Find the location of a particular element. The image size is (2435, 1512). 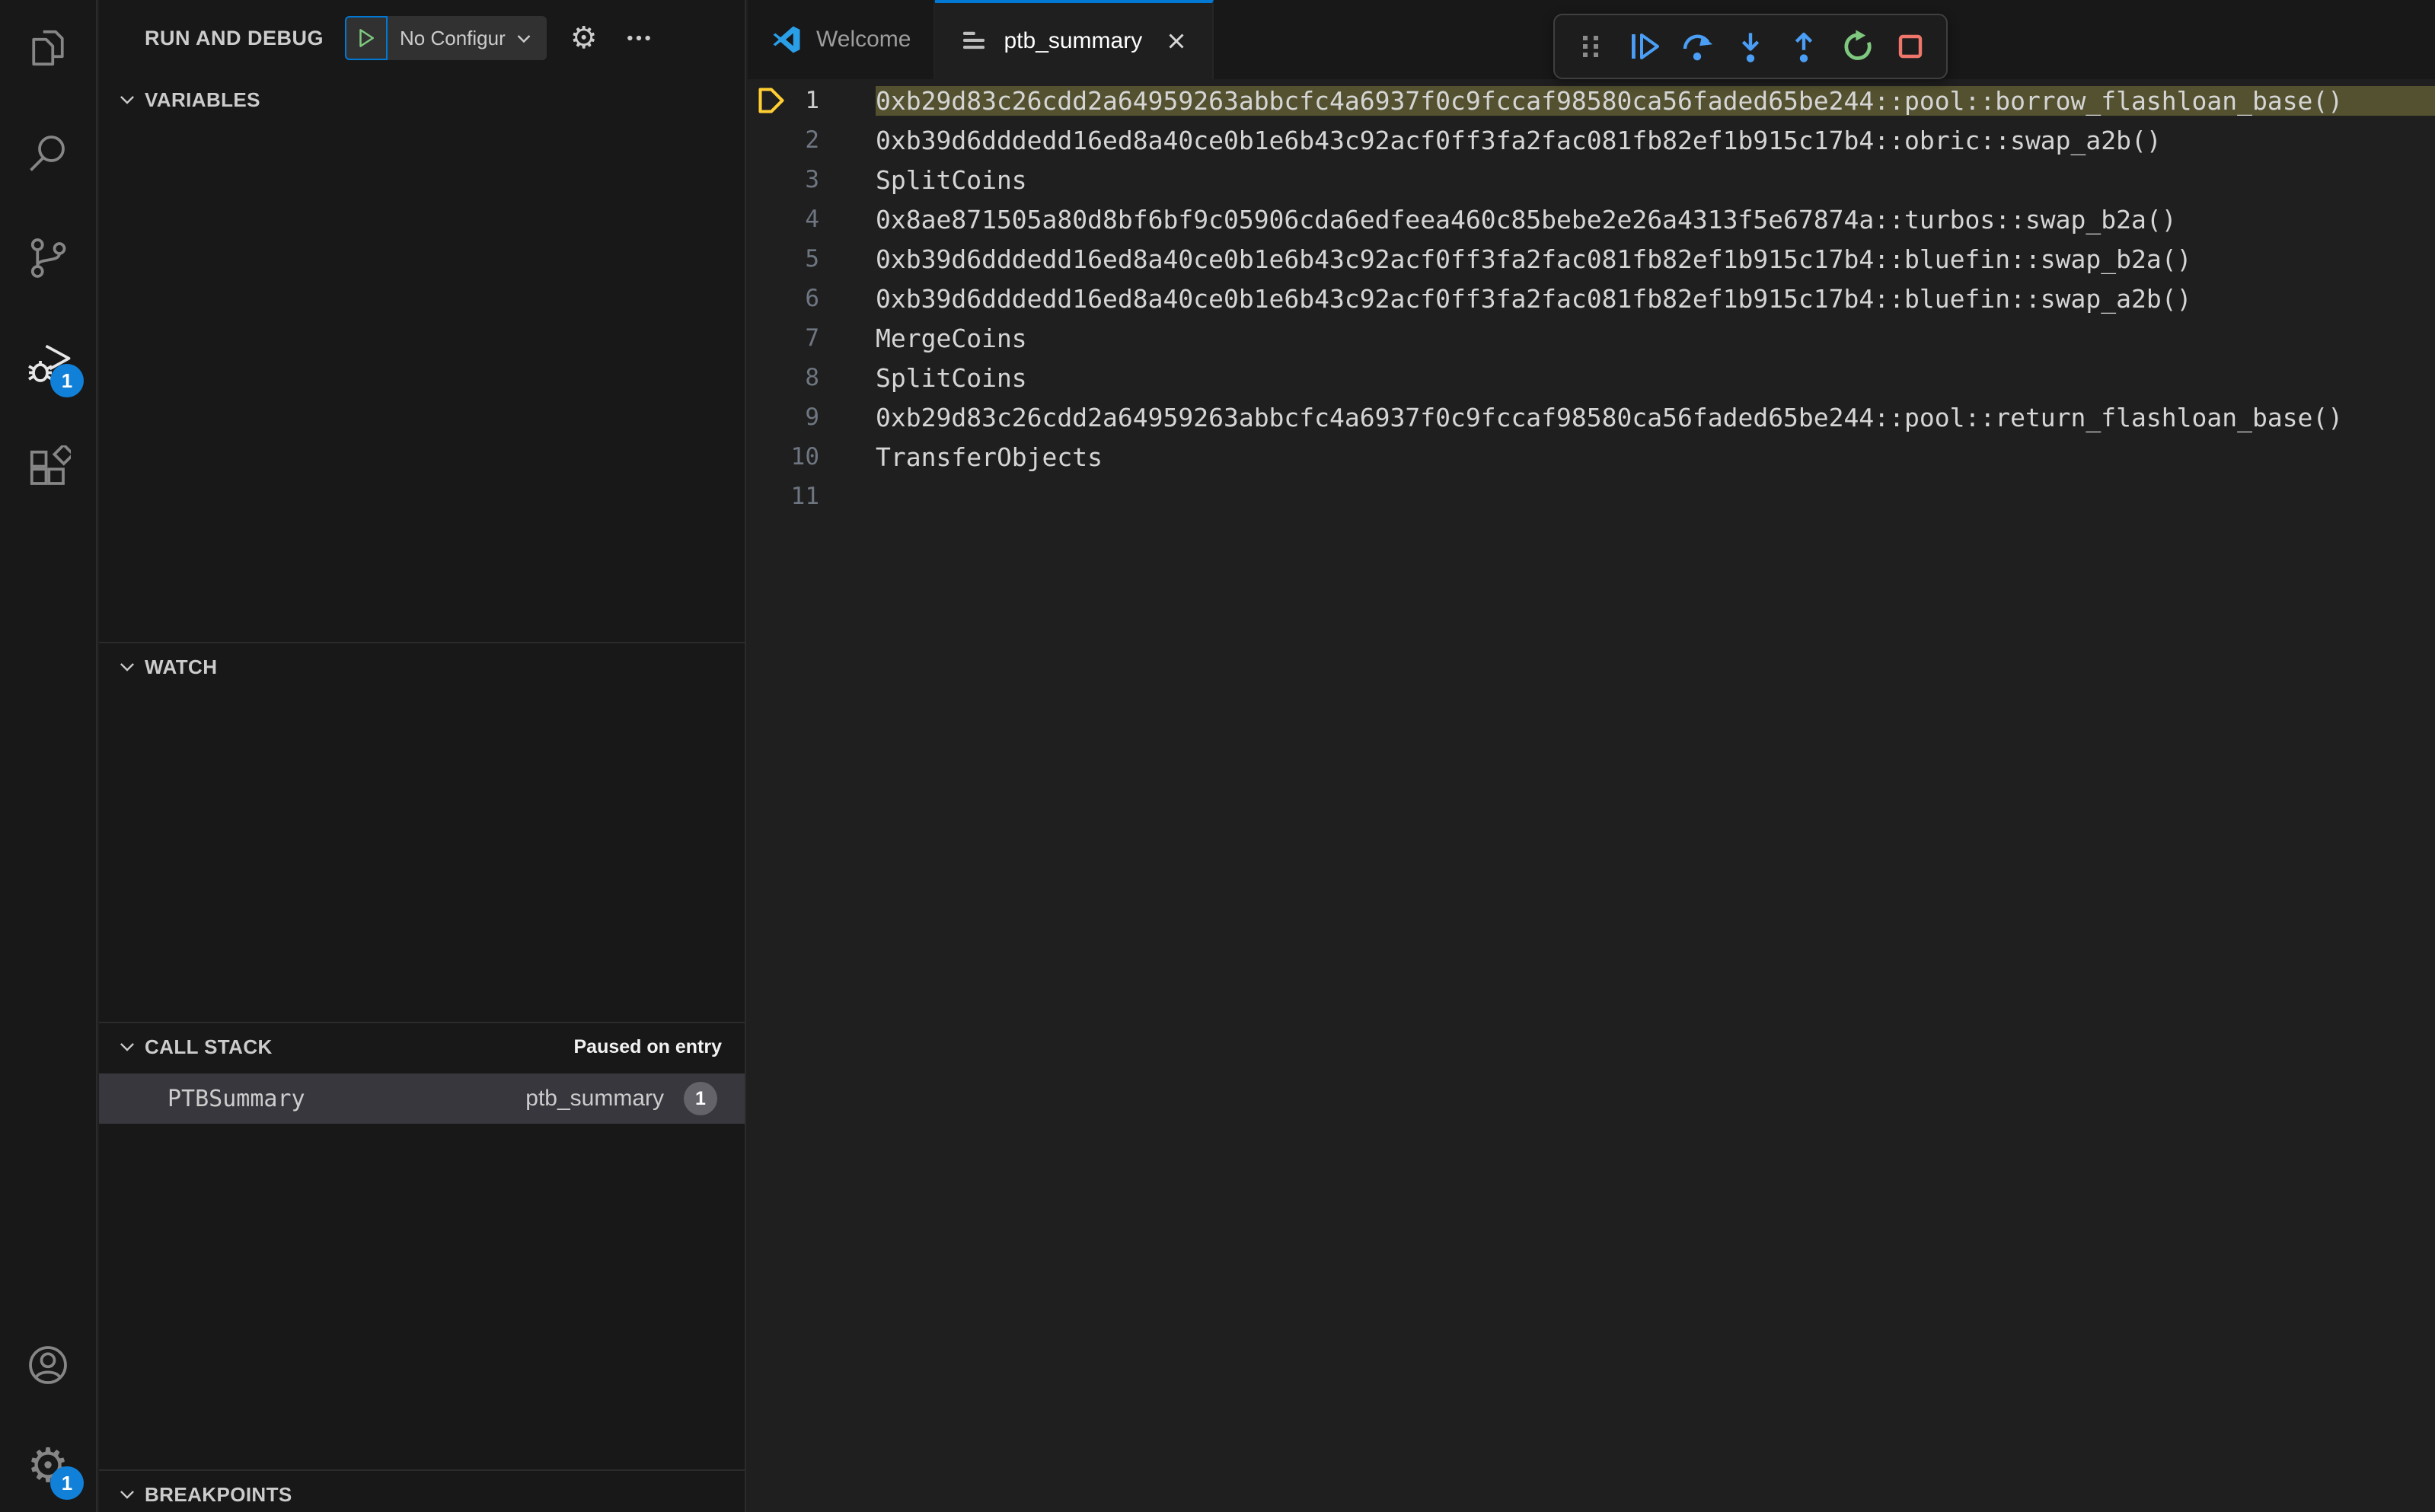

line-number: 3 is located at coordinates (812, 179).